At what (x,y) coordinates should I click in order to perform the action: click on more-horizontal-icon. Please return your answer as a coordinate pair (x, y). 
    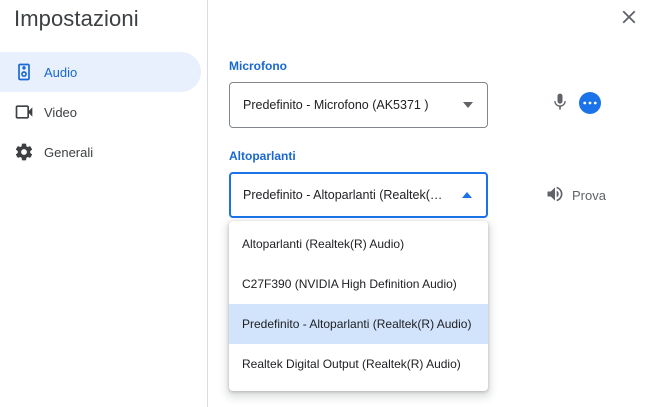
    Looking at the image, I should click on (590, 103).